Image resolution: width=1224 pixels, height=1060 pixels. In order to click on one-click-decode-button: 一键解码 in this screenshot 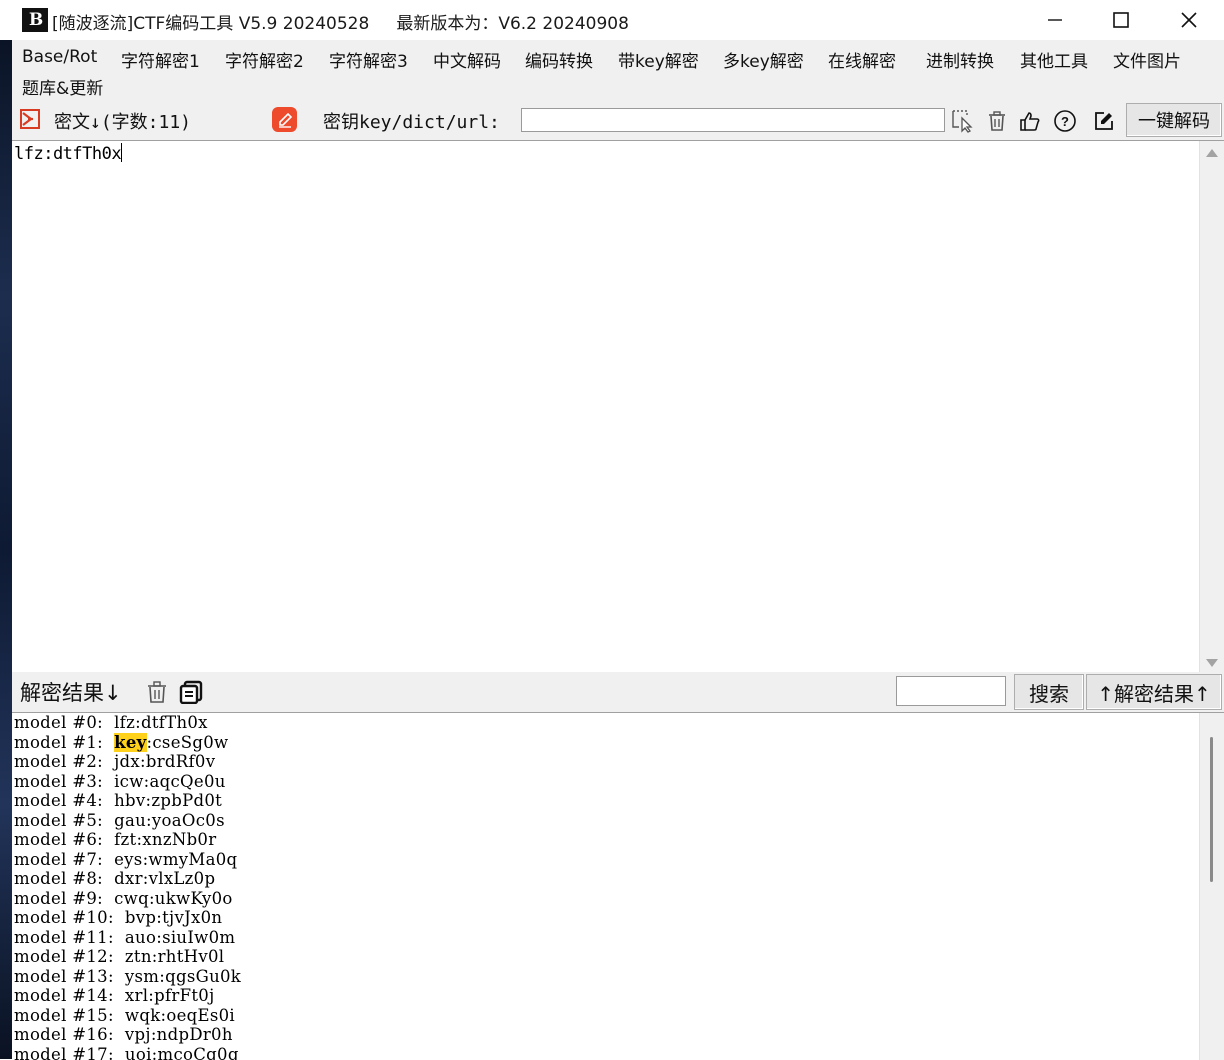, I will do `click(1174, 120)`.